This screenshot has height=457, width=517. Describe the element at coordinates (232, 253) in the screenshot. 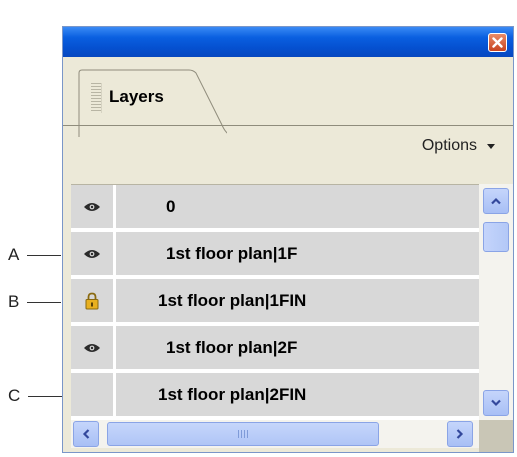

I see `layer-name: 1st floor plan|1F` at that location.